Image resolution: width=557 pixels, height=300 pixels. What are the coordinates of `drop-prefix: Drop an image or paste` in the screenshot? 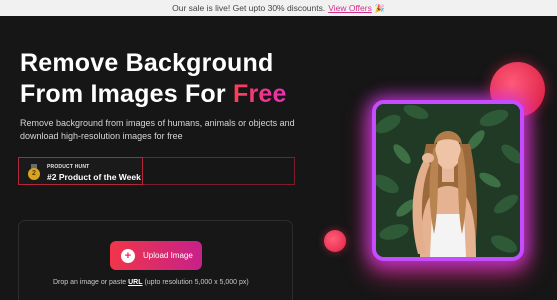 It's located at (90, 282).